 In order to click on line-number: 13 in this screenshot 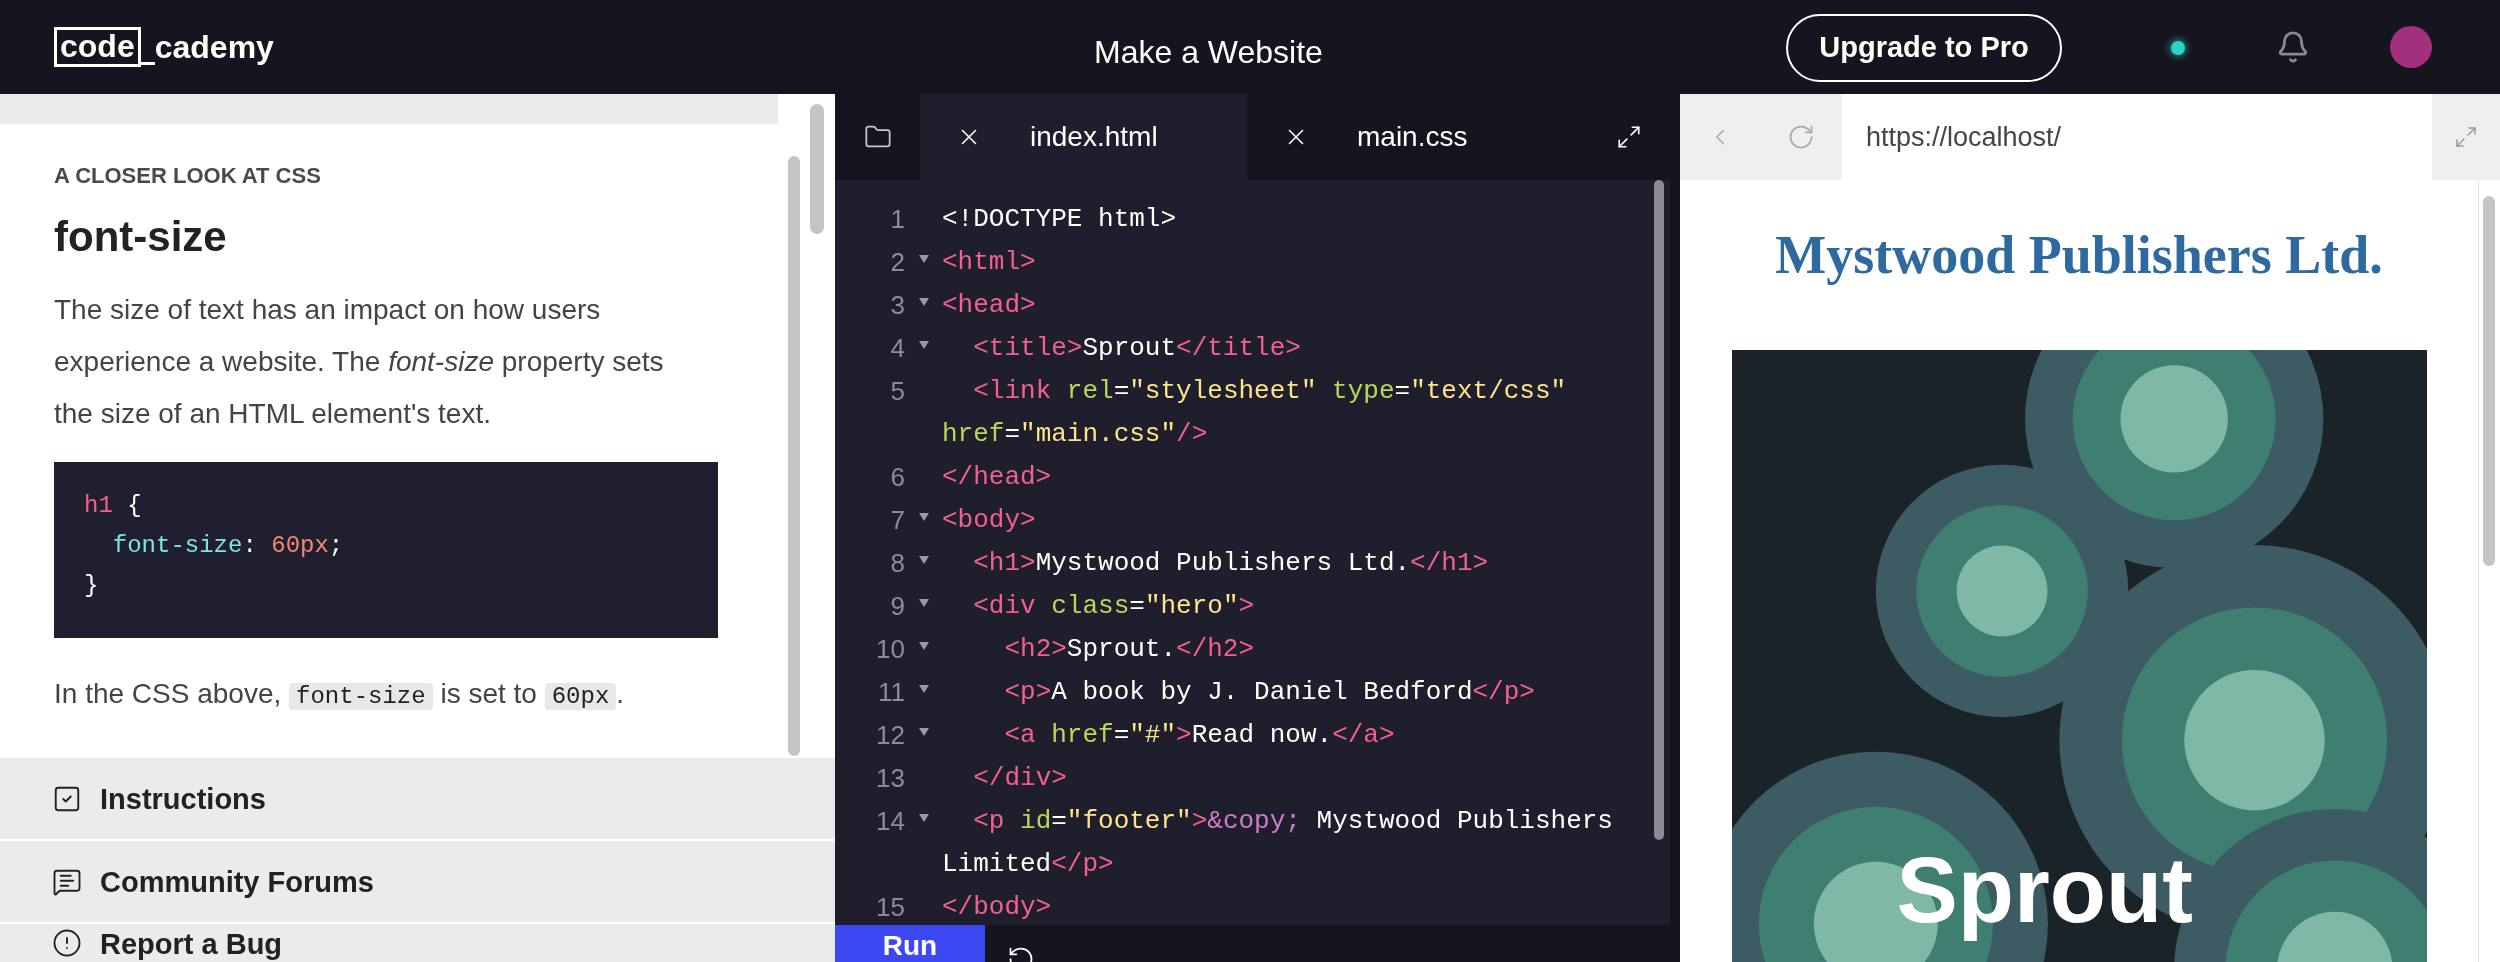, I will do `click(890, 778)`.